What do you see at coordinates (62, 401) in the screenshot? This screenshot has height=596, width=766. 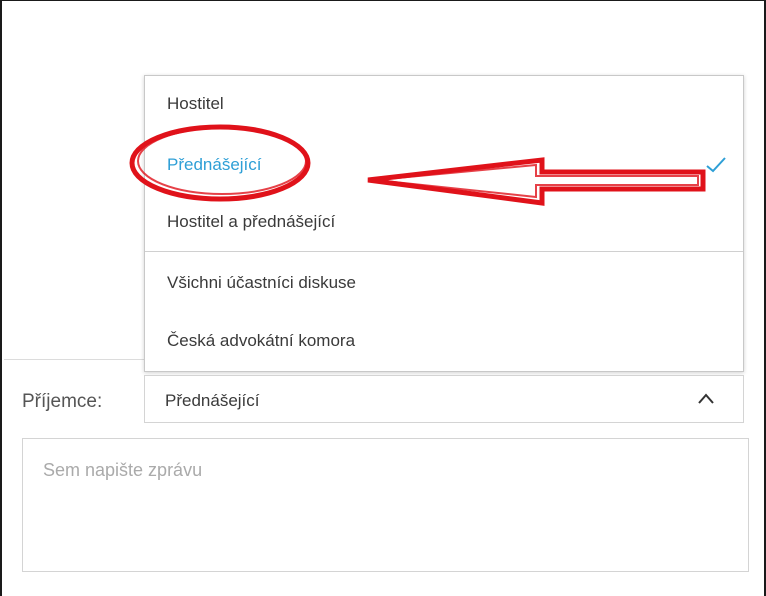 I see `recipient-label: Příjemce:` at bounding box center [62, 401].